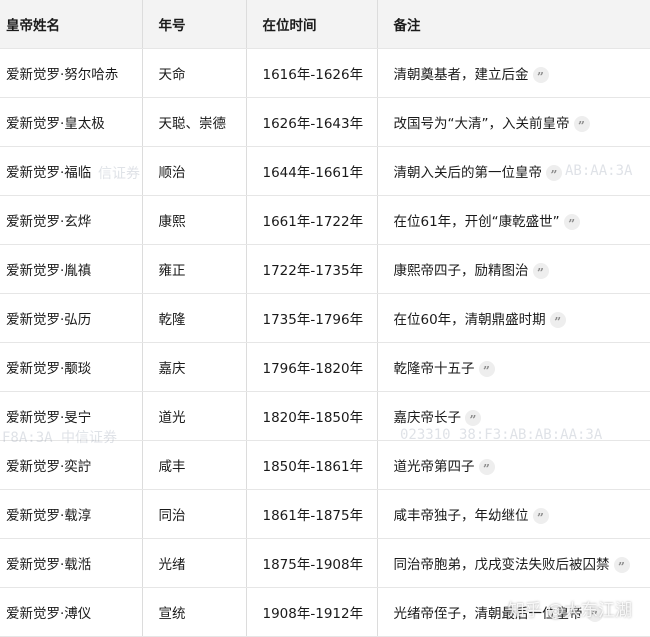 This screenshot has width=650, height=637. Describe the element at coordinates (193, 269) in the screenshot. I see `cell-era: 雍正` at that location.